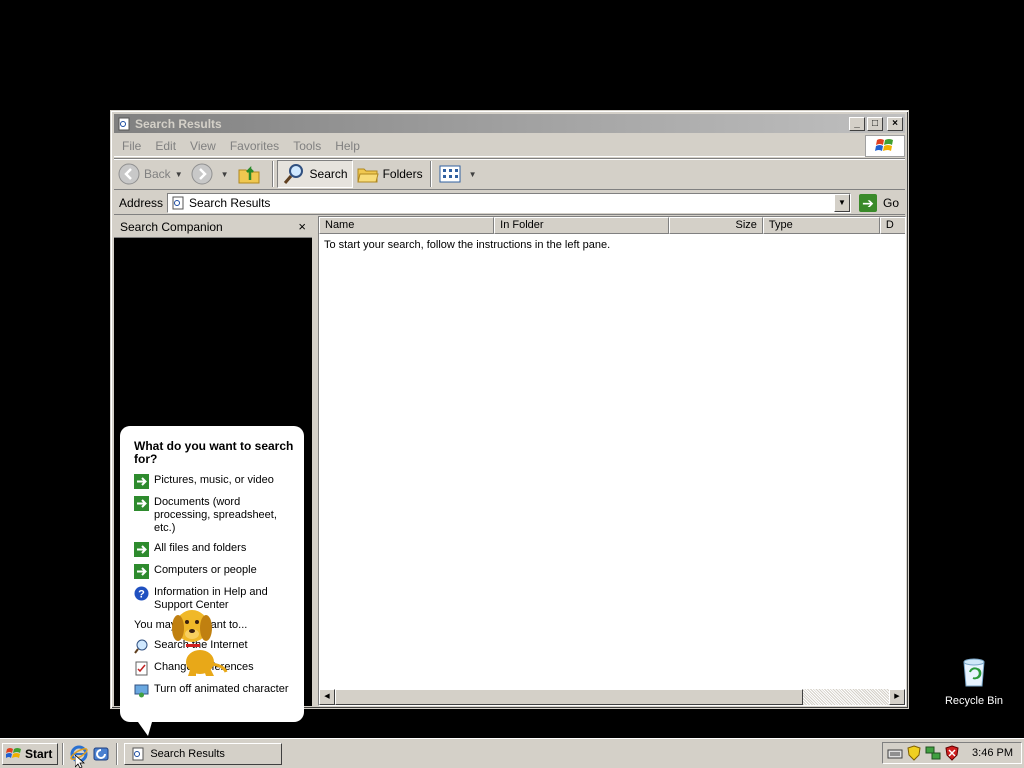 This screenshot has height=768, width=1024. What do you see at coordinates (897, 697) in the screenshot?
I see `scroll-right-icon: ▶` at bounding box center [897, 697].